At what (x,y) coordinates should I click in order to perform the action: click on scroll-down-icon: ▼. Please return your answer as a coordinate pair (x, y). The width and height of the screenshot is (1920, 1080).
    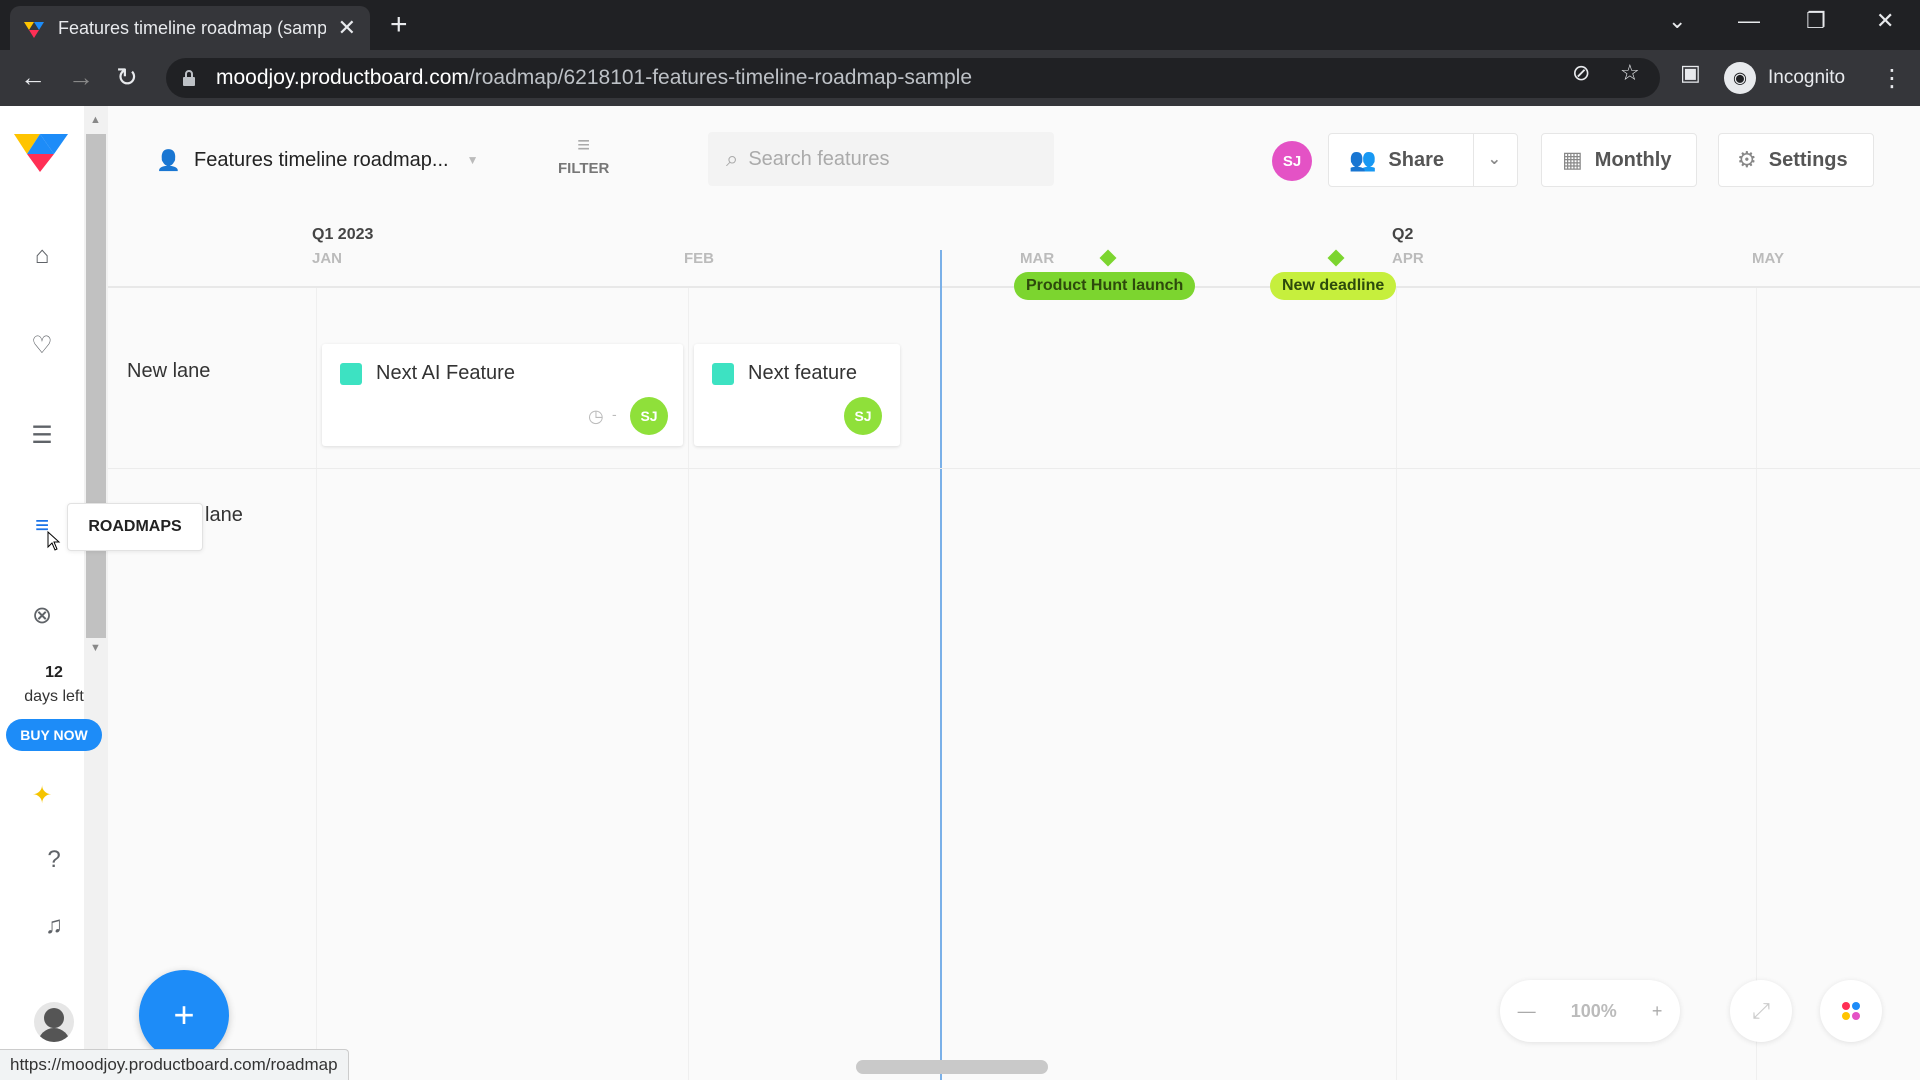
    Looking at the image, I should click on (95, 648).